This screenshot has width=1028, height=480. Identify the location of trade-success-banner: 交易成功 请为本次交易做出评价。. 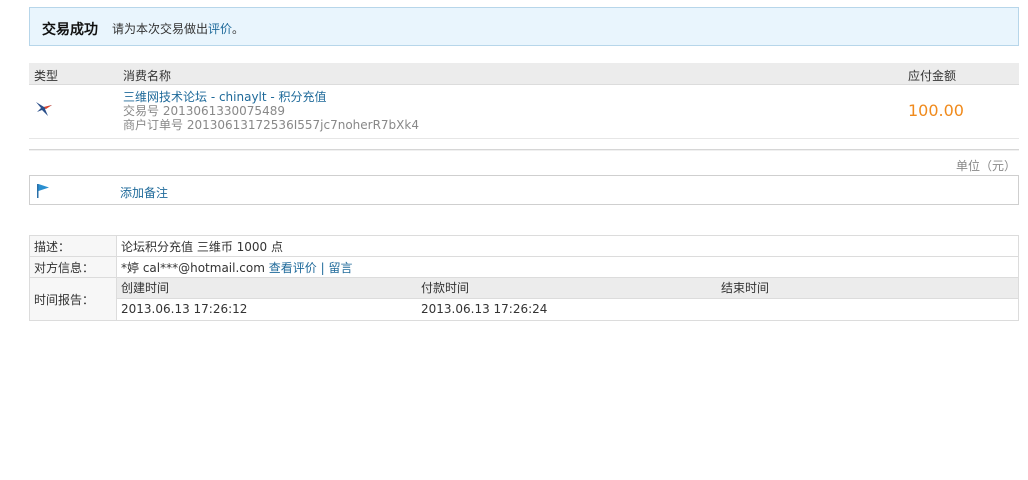
(524, 26).